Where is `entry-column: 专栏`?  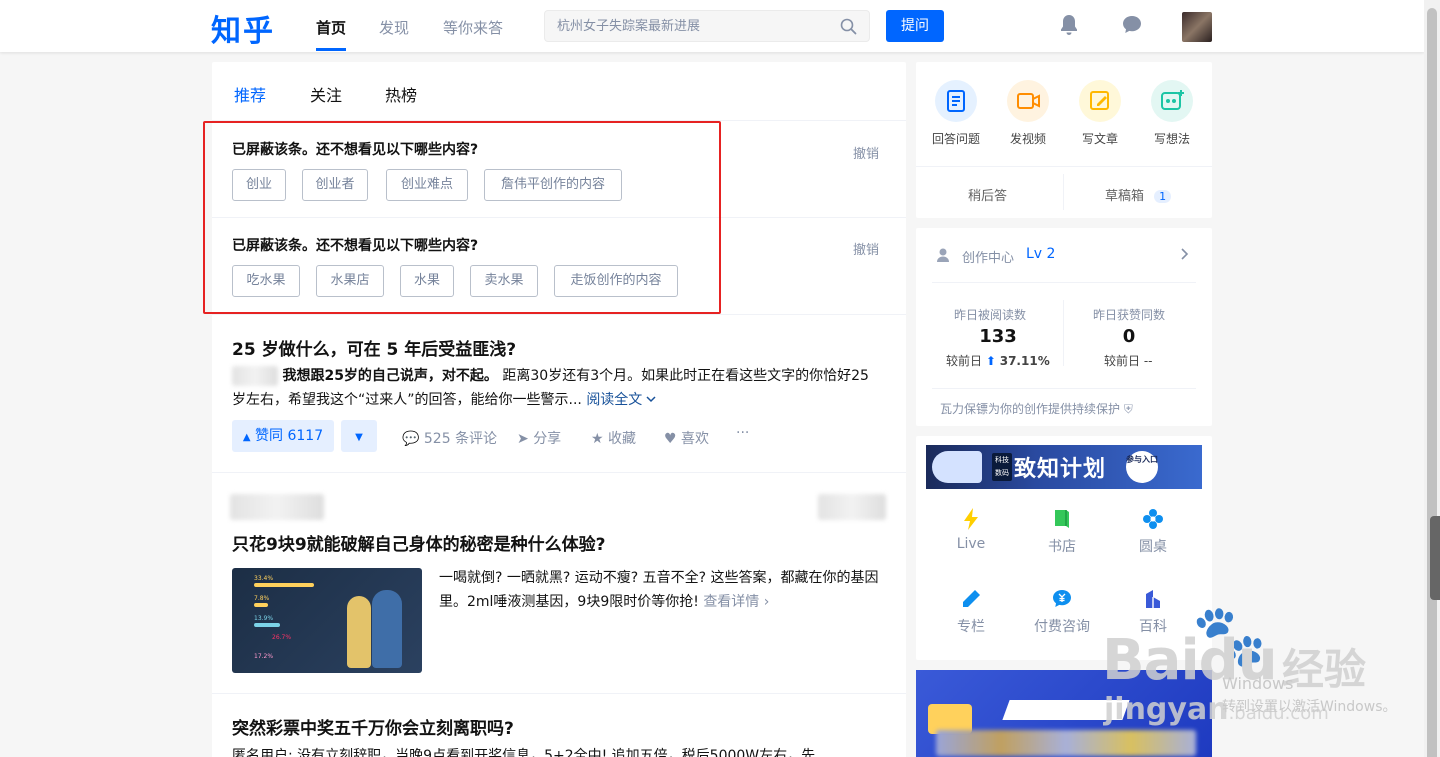
entry-column: 专栏 is located at coordinates (971, 611).